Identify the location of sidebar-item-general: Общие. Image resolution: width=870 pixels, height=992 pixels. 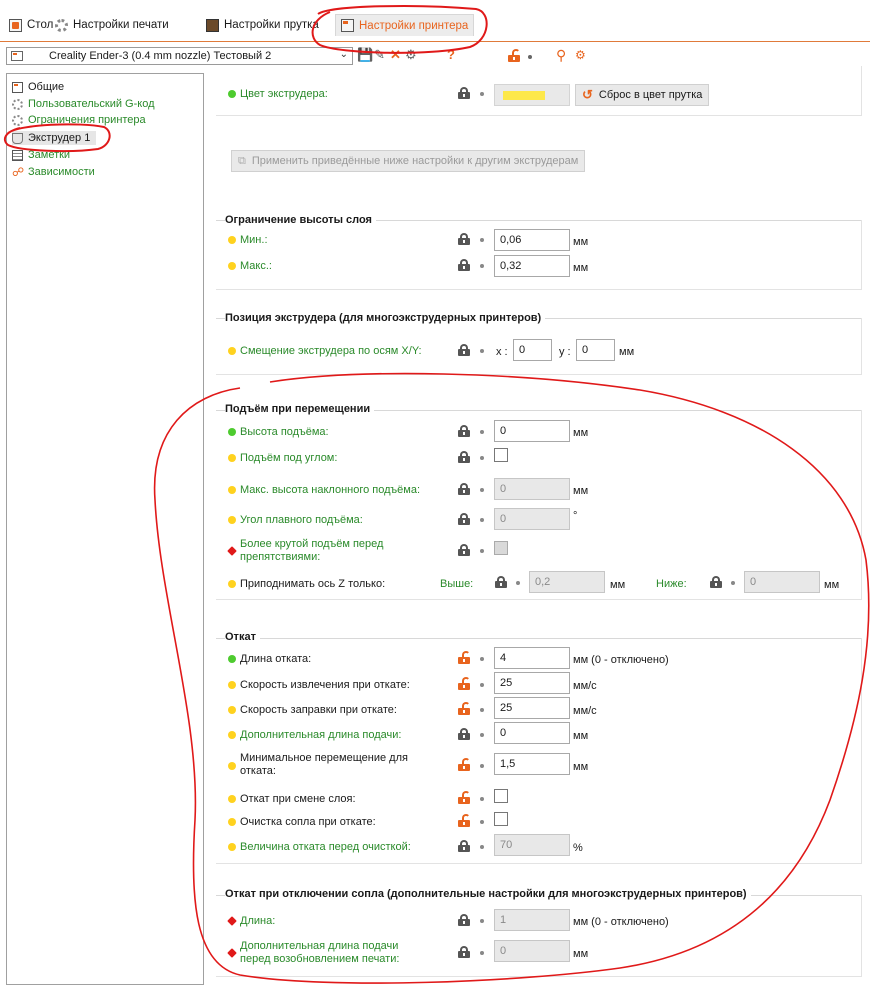
(38, 87).